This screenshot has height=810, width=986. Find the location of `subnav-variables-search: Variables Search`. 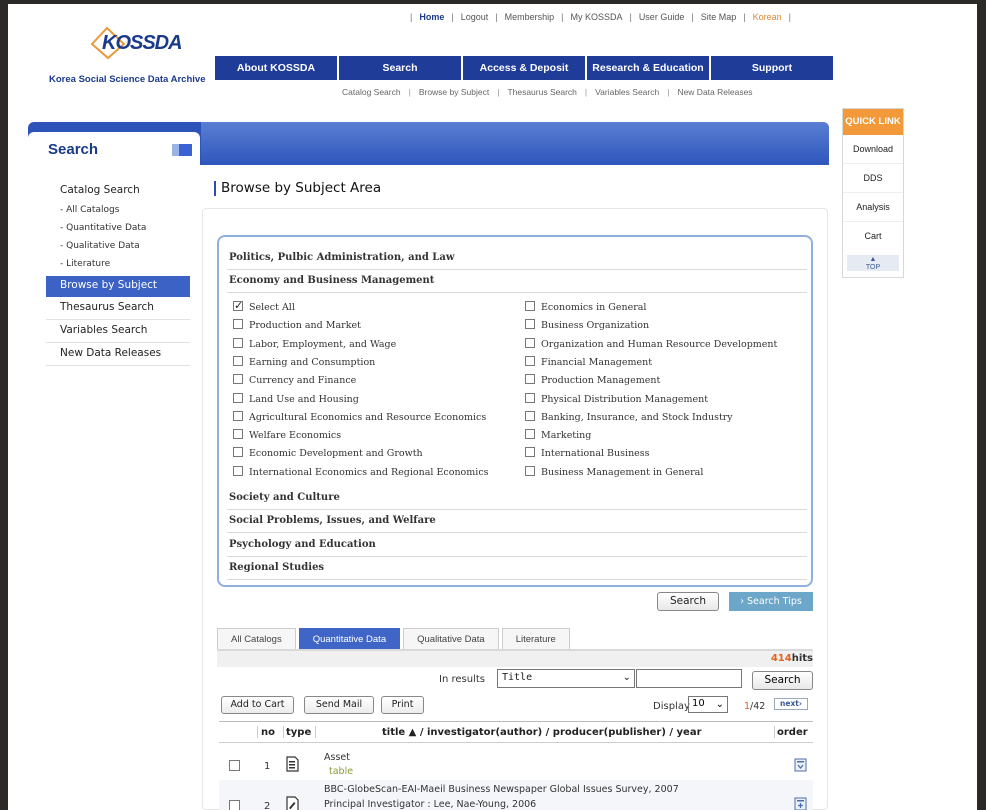

subnav-variables-search: Variables Search is located at coordinates (627, 92).